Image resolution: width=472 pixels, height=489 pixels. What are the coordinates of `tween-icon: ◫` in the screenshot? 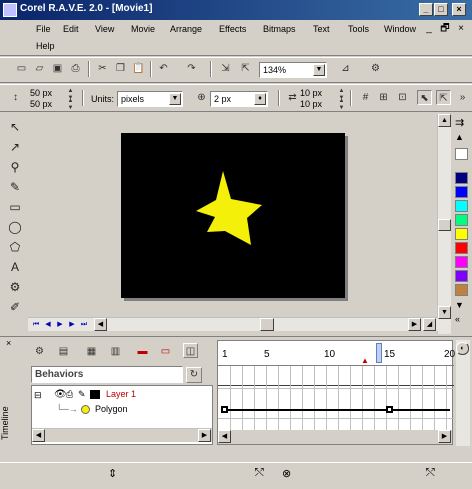 It's located at (190, 350).